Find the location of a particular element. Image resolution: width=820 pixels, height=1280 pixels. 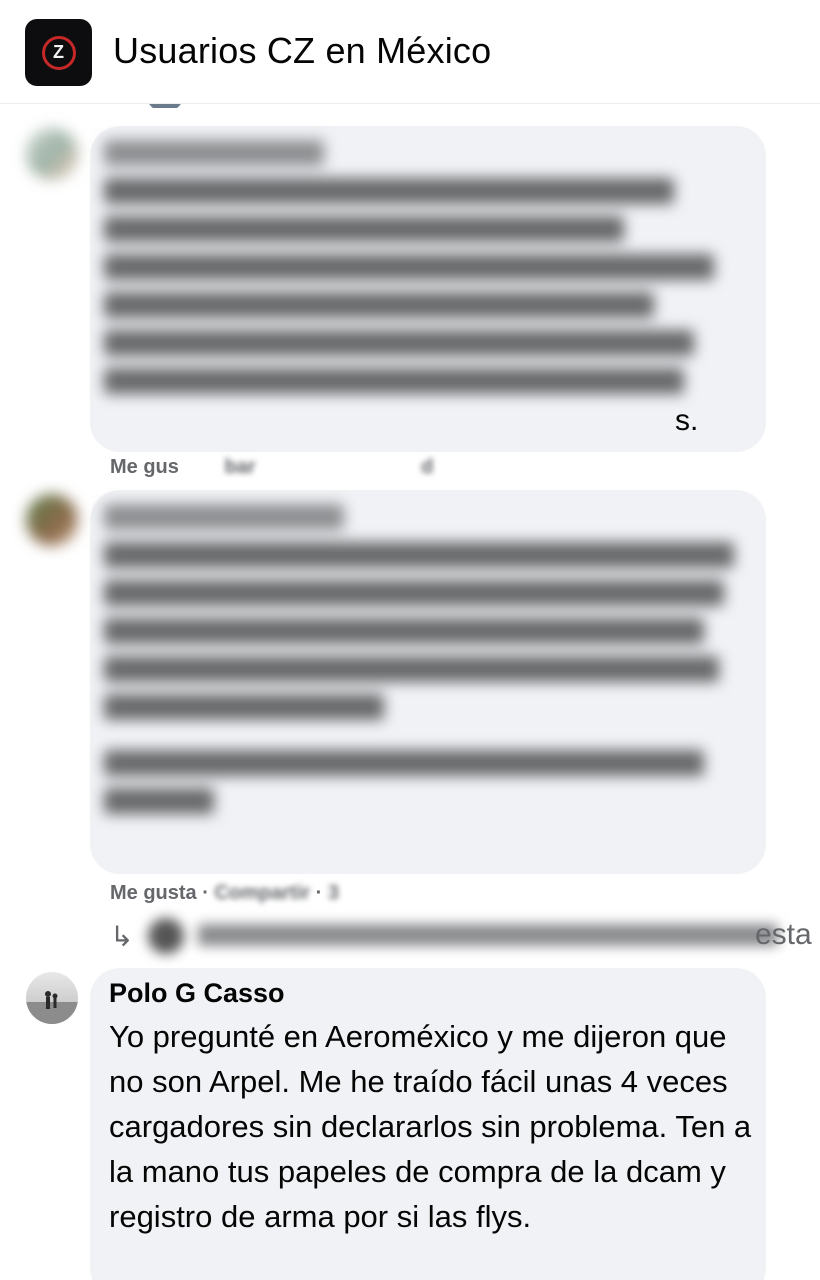

comment-text-tail: s. is located at coordinates (687, 420).